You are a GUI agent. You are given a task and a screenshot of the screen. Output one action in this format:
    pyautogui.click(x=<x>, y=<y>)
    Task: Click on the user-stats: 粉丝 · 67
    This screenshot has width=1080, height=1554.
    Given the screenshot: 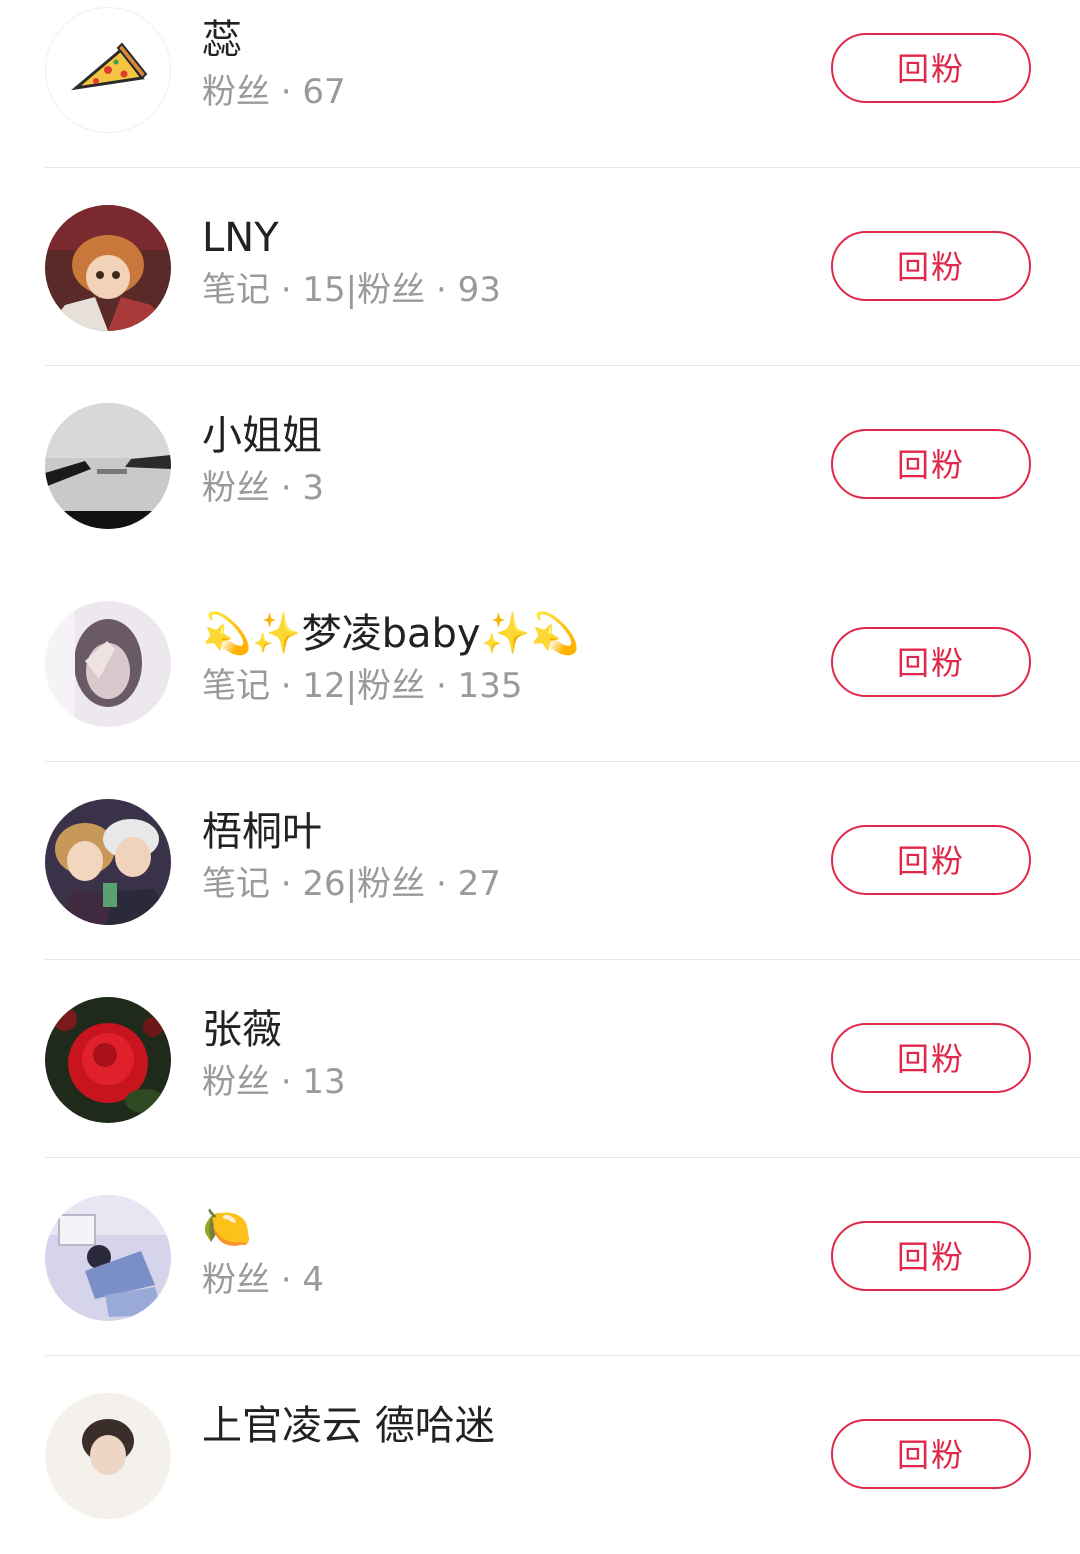 What is the action you would take?
    pyautogui.click(x=274, y=92)
    